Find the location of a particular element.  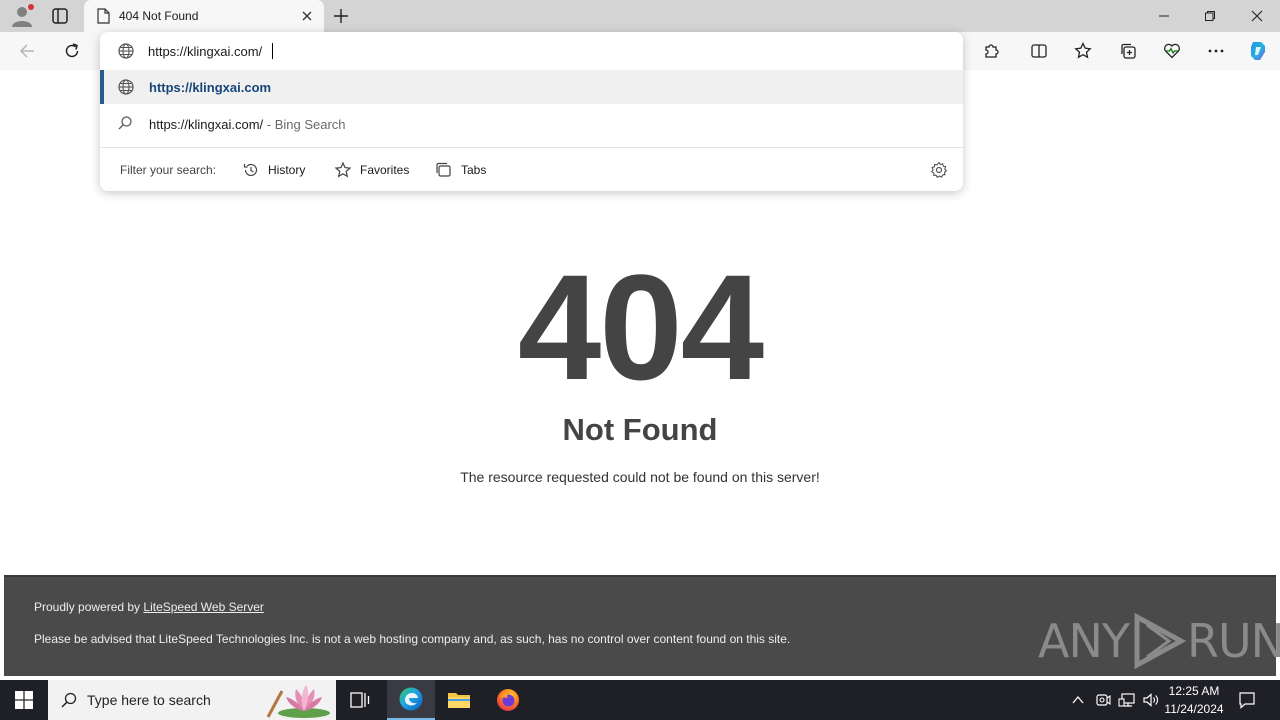

browser-tab: 404 Not Found is located at coordinates (204, 16).